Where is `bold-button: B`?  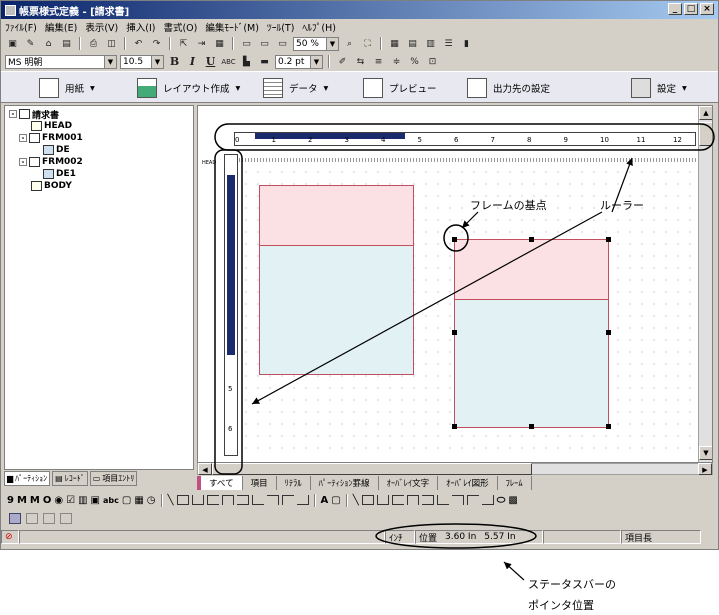 bold-button: B is located at coordinates (174, 61).